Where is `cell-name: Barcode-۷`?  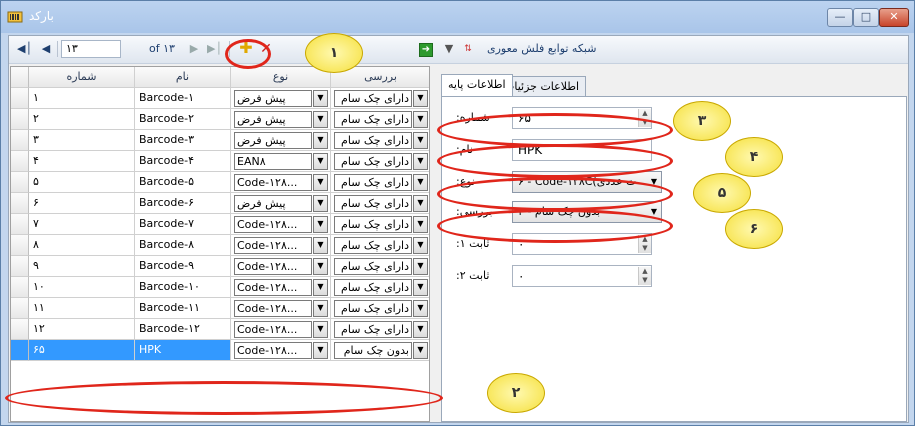
cell-name: Barcode-۷ is located at coordinates (183, 224).